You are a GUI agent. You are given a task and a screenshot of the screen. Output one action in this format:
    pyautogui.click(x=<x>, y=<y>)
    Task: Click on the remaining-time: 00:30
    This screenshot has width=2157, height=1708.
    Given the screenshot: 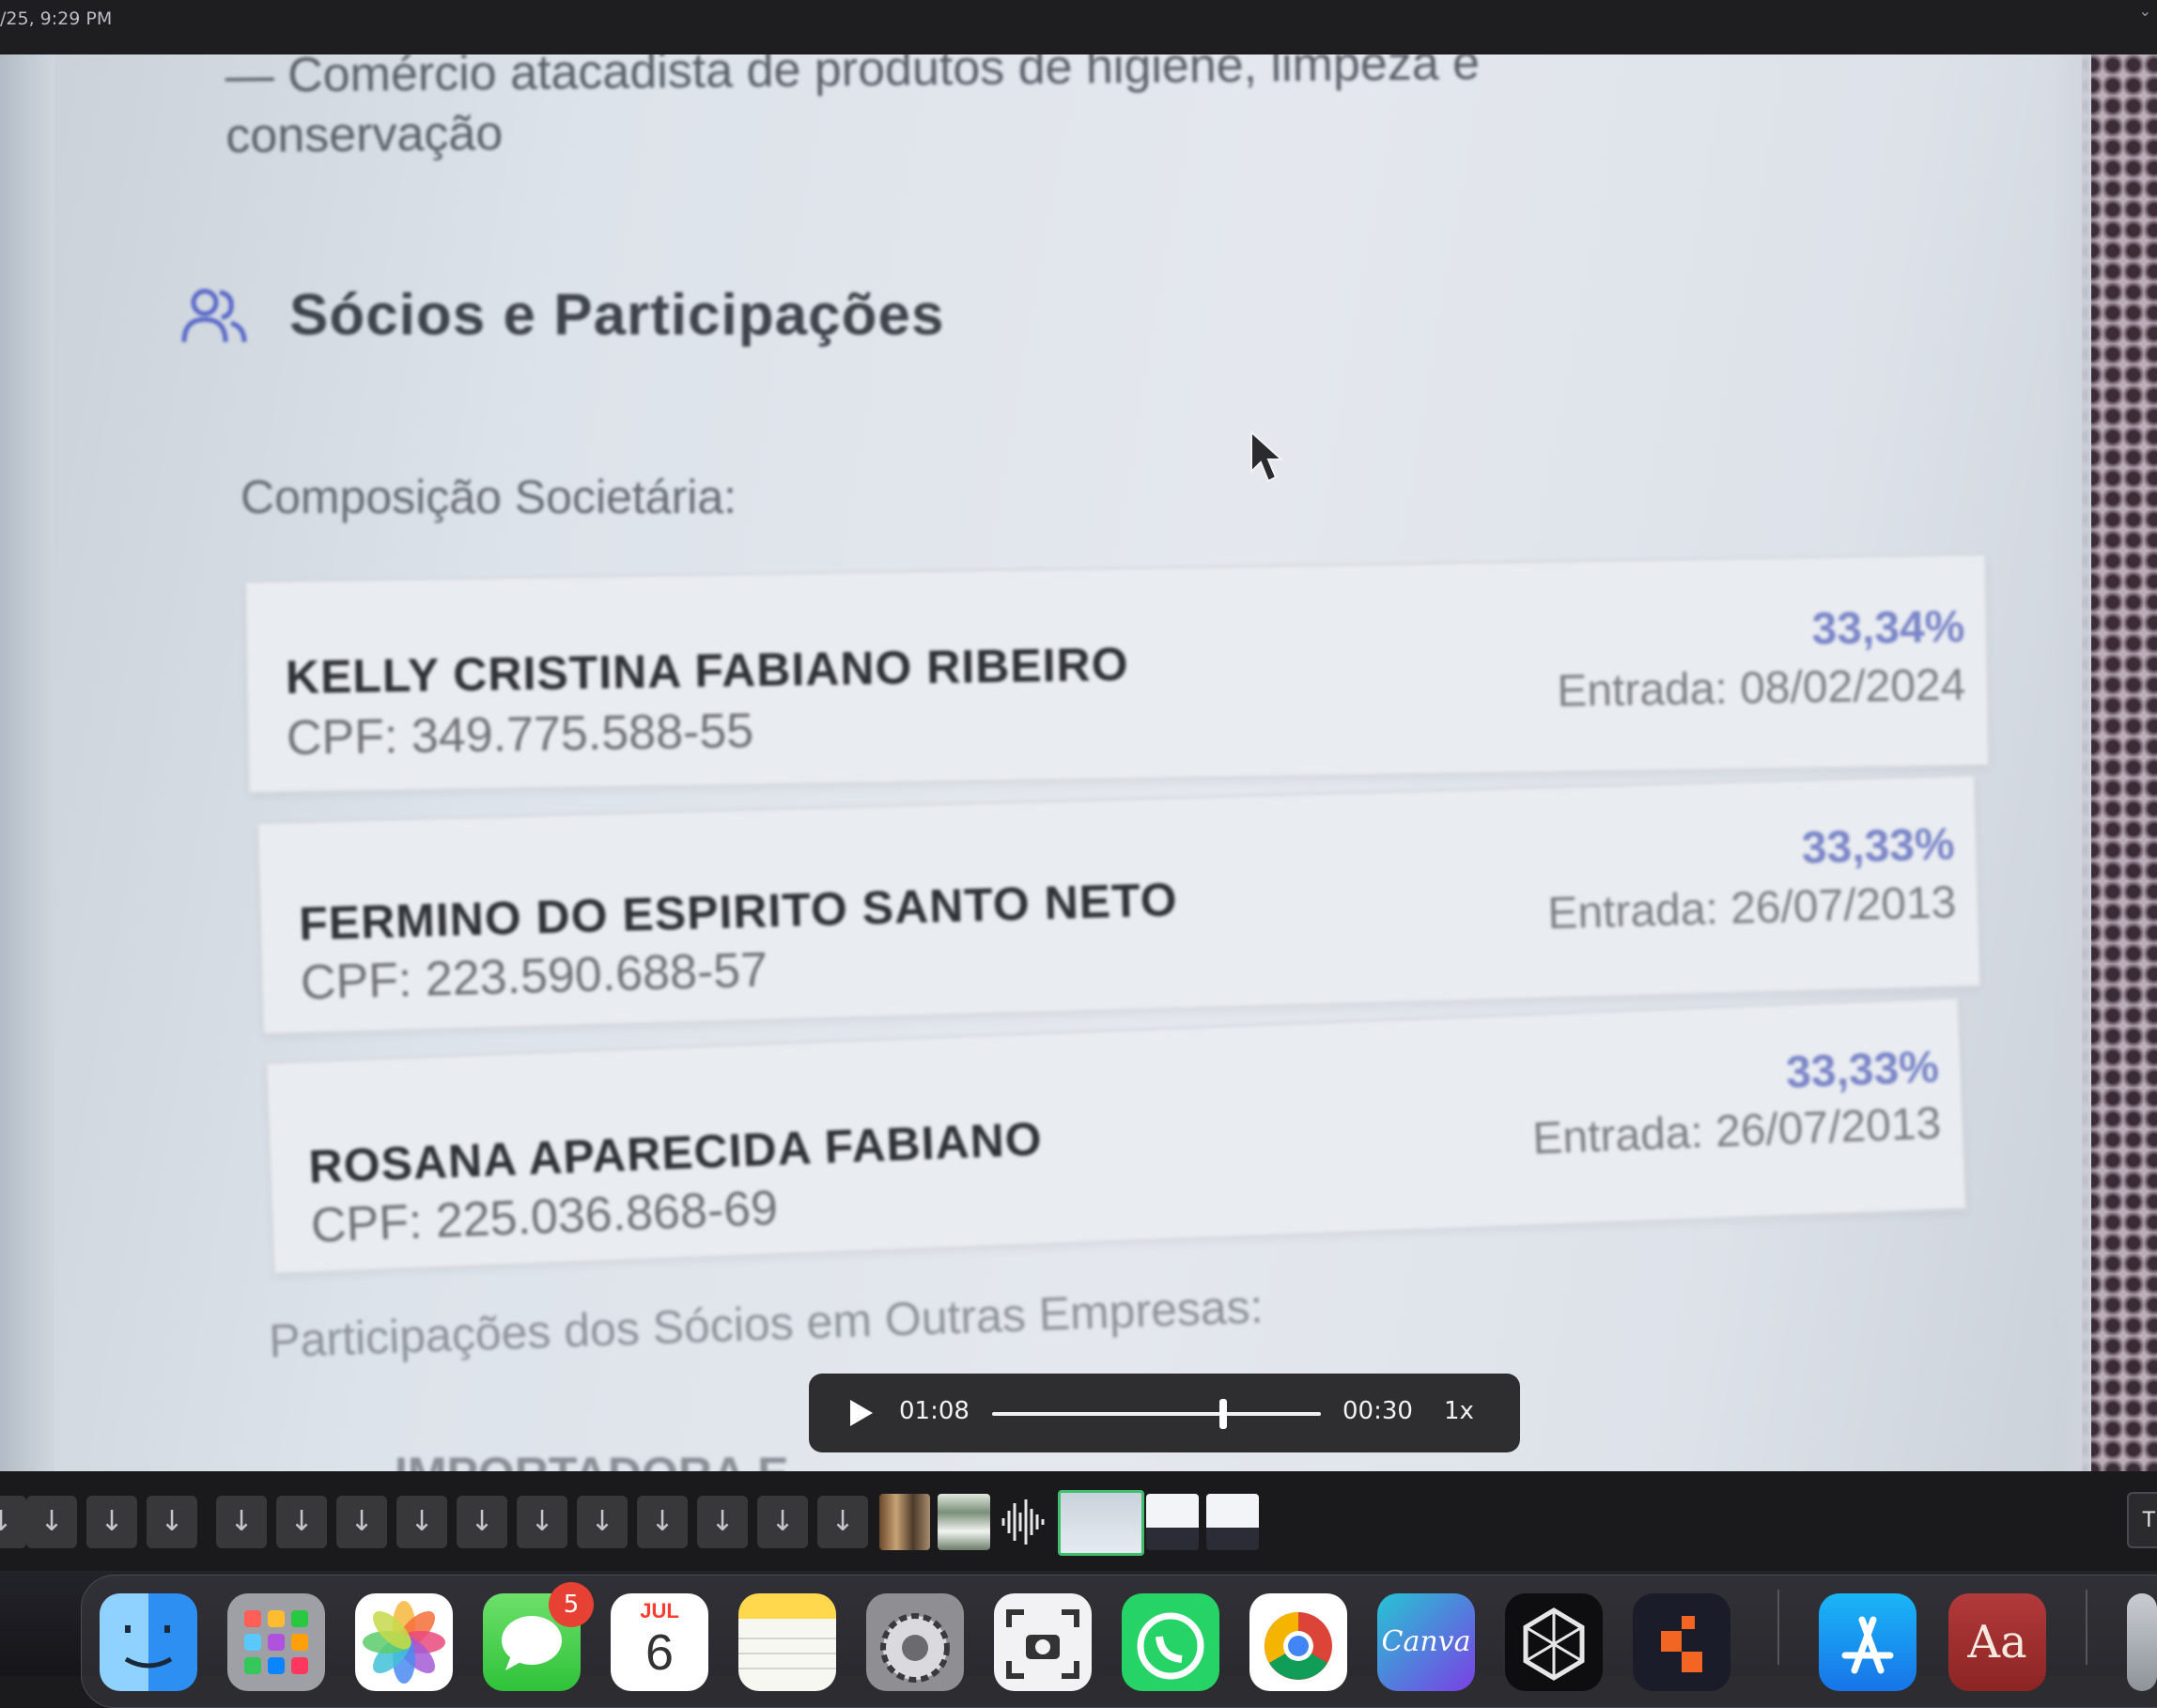 What is the action you would take?
    pyautogui.click(x=1377, y=1411)
    